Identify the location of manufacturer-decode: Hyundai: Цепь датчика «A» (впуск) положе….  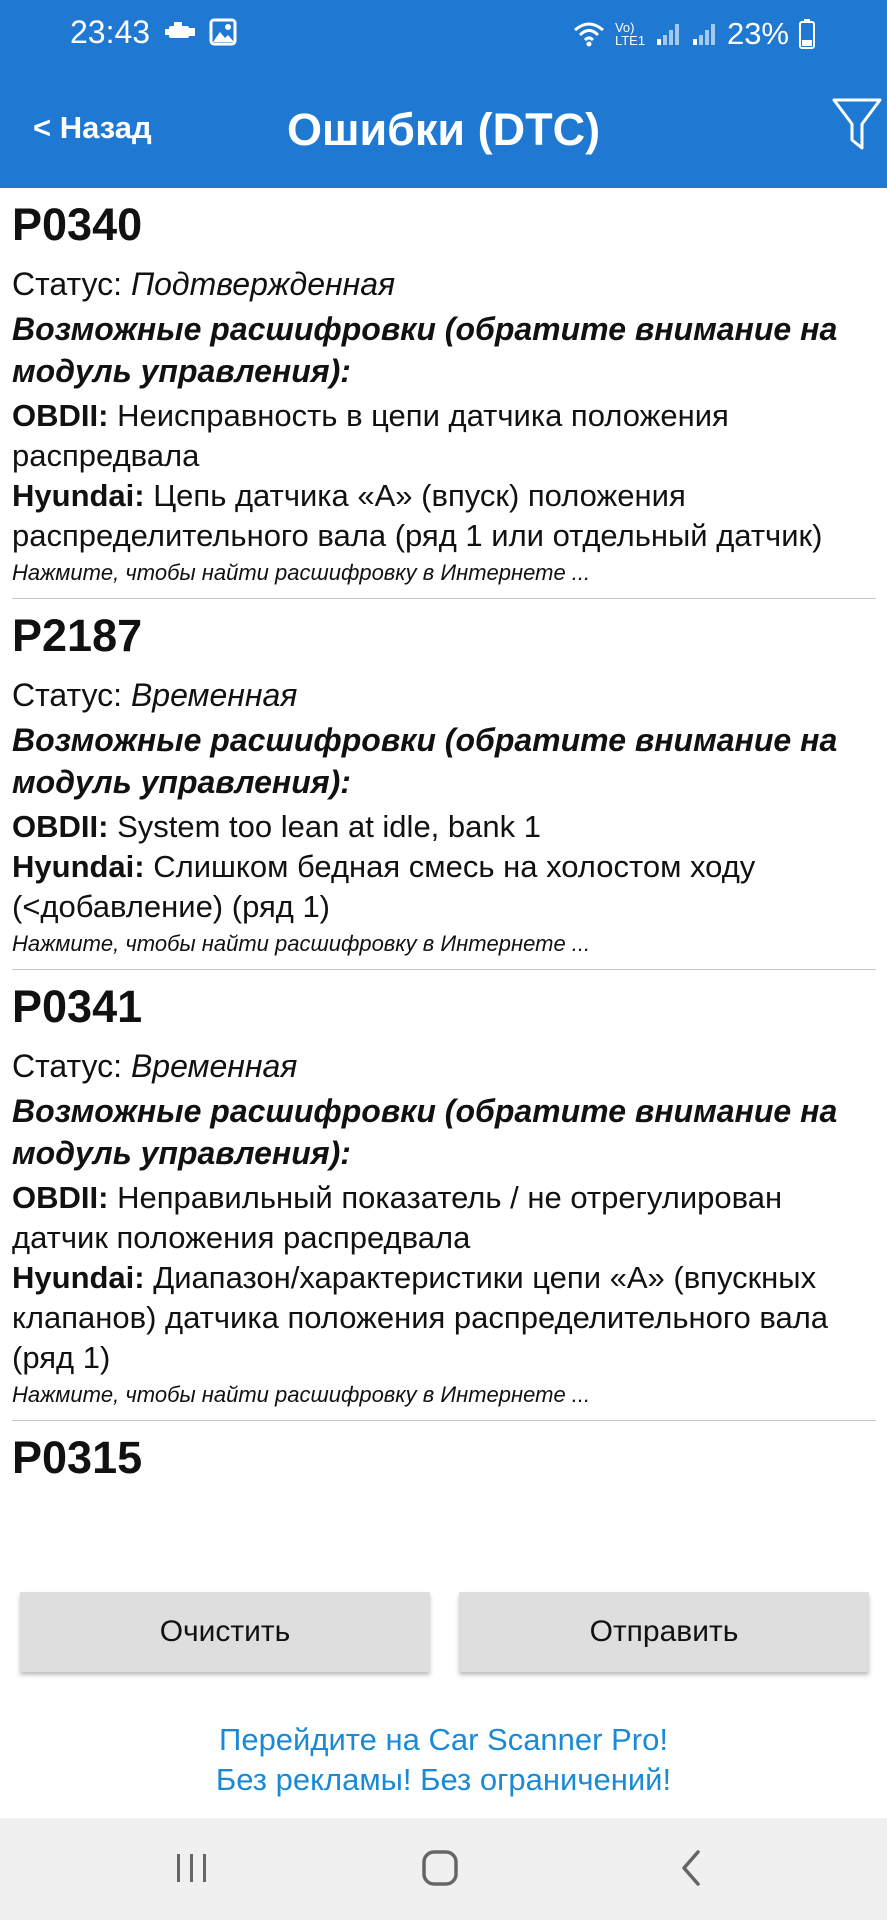
(444, 516).